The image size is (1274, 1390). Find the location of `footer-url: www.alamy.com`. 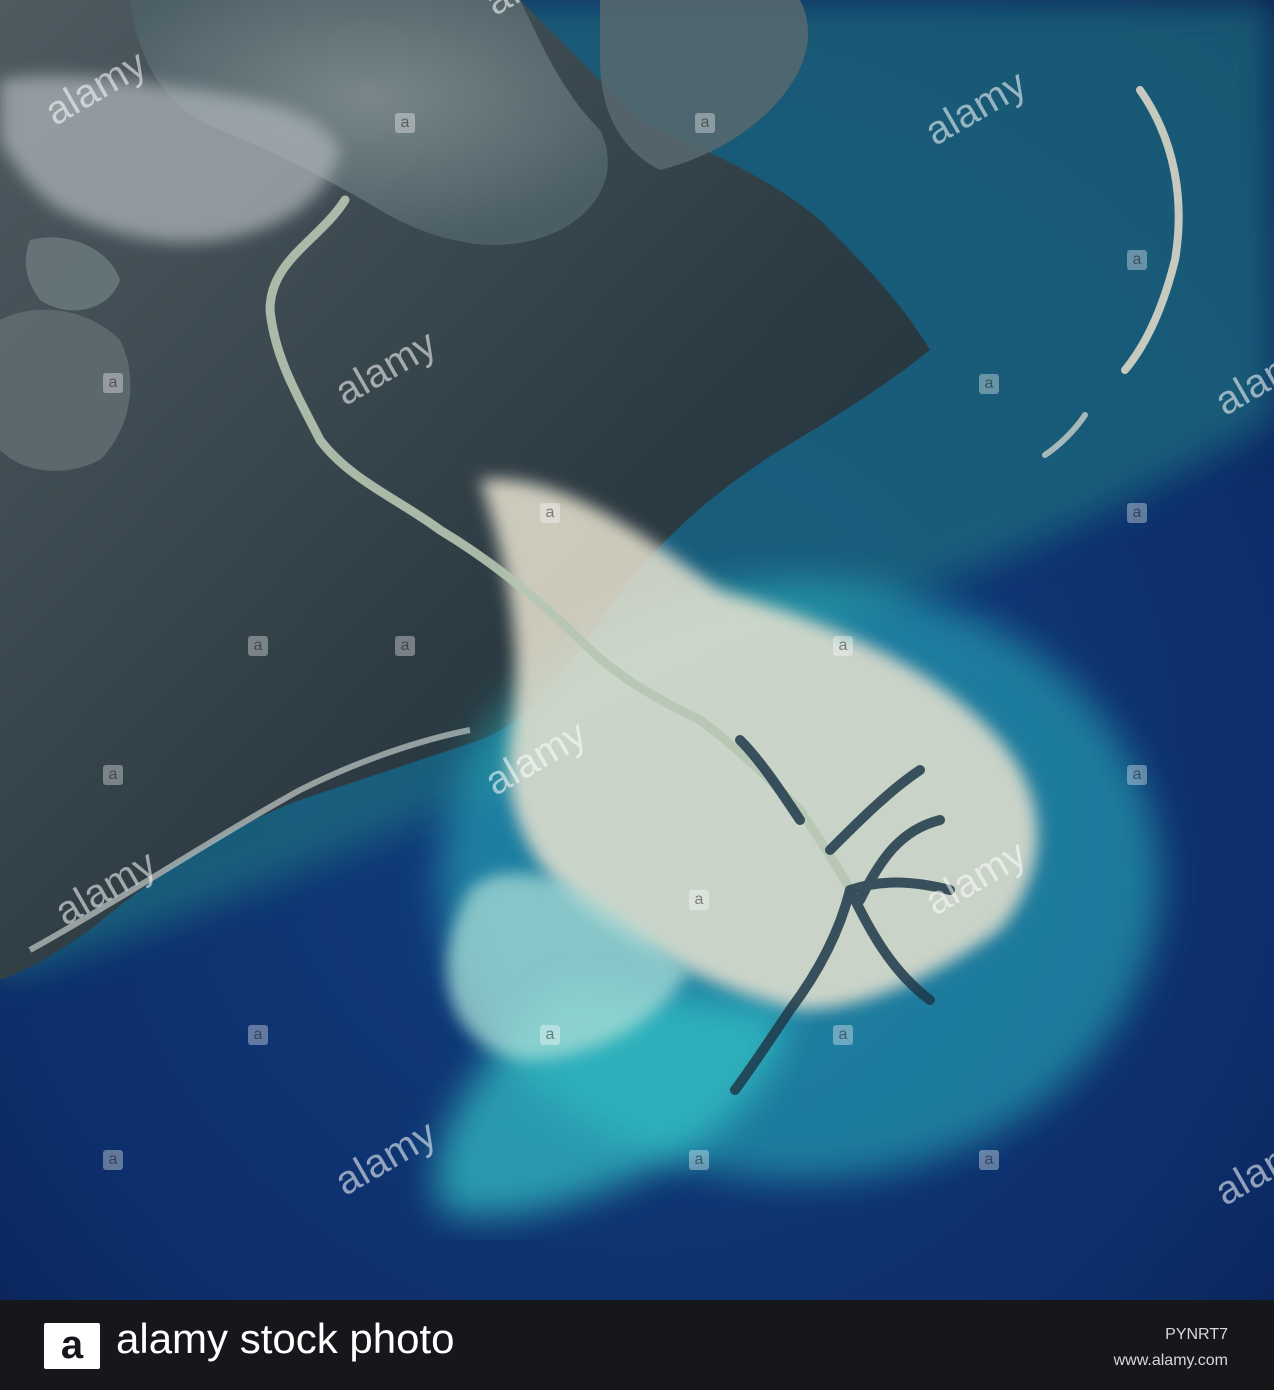

footer-url: www.alamy.com is located at coordinates (1170, 1360).